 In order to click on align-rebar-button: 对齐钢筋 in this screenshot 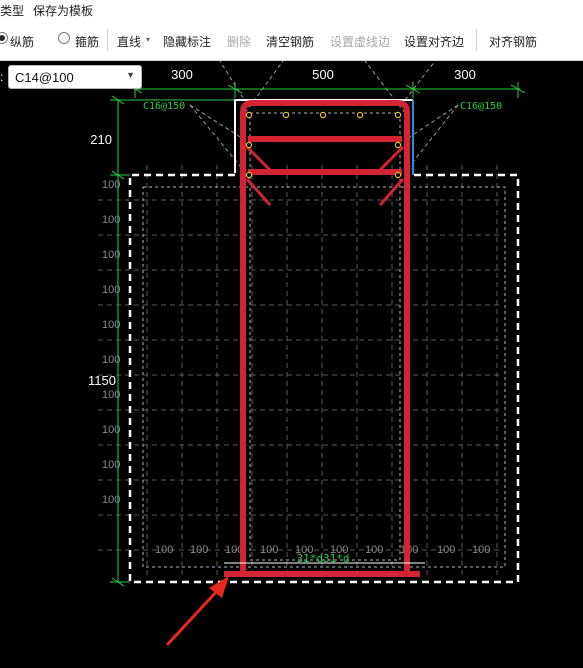, I will do `click(513, 41)`.